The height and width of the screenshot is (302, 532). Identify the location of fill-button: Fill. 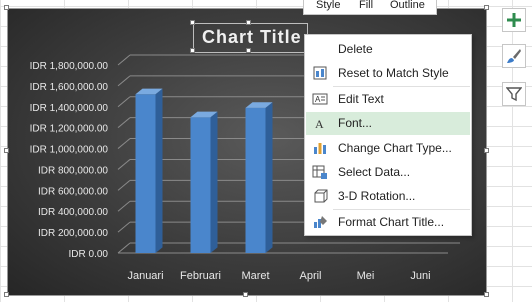
(366, 5).